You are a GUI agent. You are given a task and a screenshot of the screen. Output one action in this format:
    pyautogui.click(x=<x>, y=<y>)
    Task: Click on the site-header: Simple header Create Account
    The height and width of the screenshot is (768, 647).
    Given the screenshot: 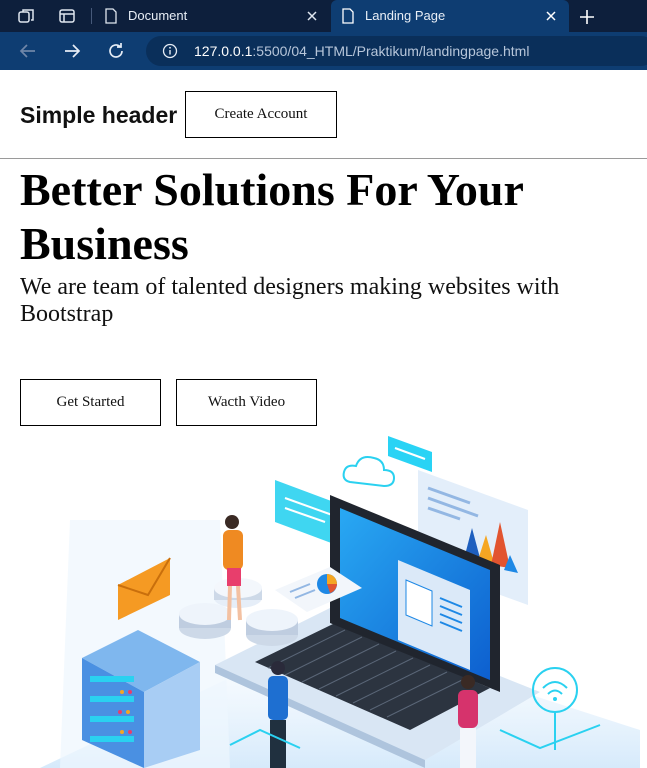 What is the action you would take?
    pyautogui.click(x=323, y=114)
    